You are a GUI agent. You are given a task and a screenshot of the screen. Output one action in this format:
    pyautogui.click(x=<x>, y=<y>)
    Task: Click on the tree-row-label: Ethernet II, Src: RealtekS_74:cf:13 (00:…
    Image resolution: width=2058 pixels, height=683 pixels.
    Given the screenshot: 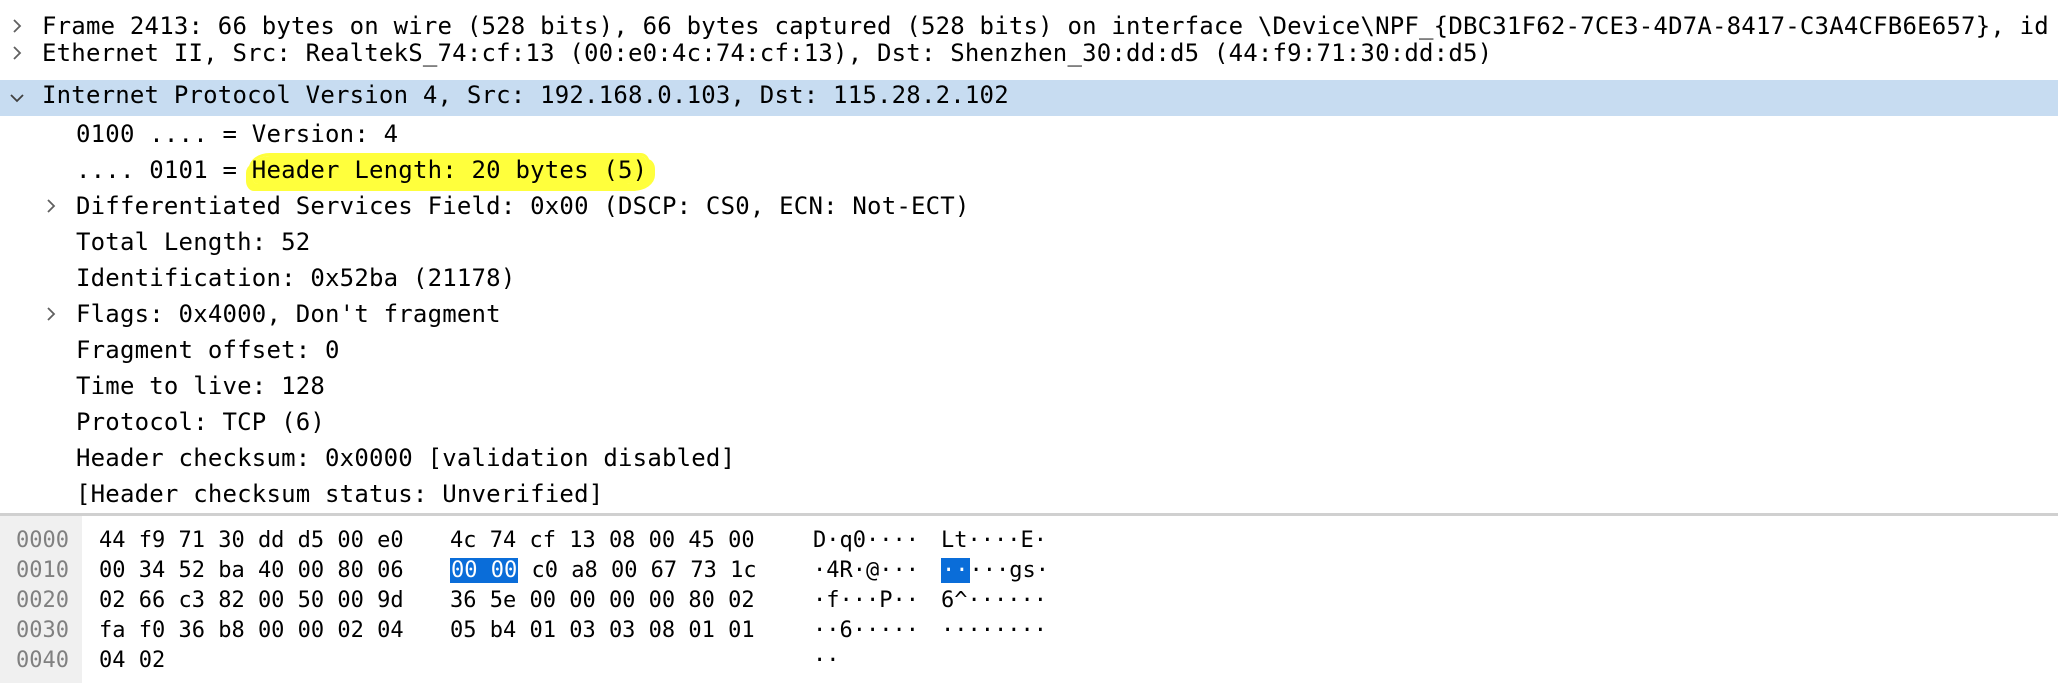 What is the action you would take?
    pyautogui.click(x=767, y=53)
    